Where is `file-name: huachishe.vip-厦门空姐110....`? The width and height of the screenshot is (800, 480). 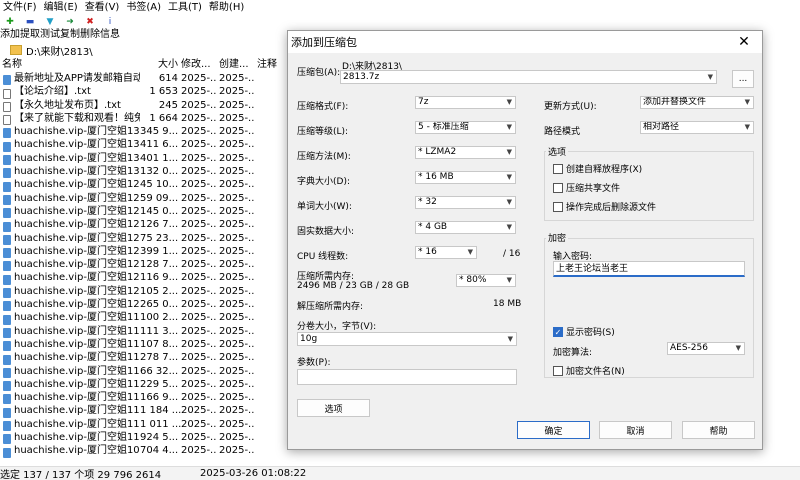 file-name: huachishe.vip-厦门空姐110.... is located at coordinates (77, 438).